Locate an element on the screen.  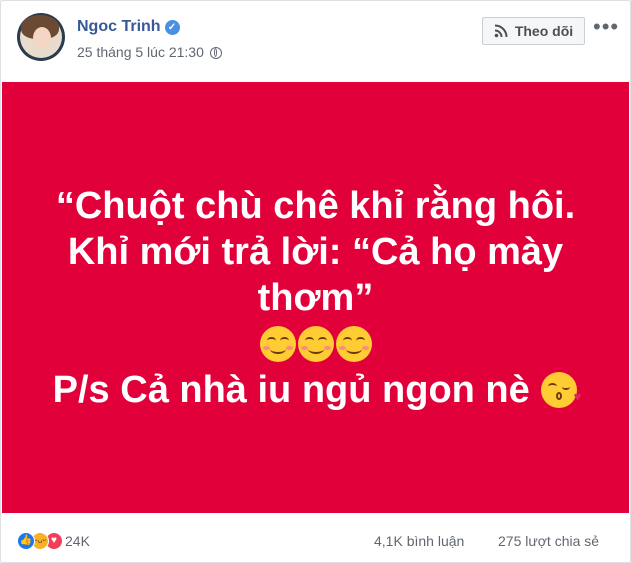
post-meta: 25 tháng 5 lúc 21:30 is located at coordinates (149, 52).